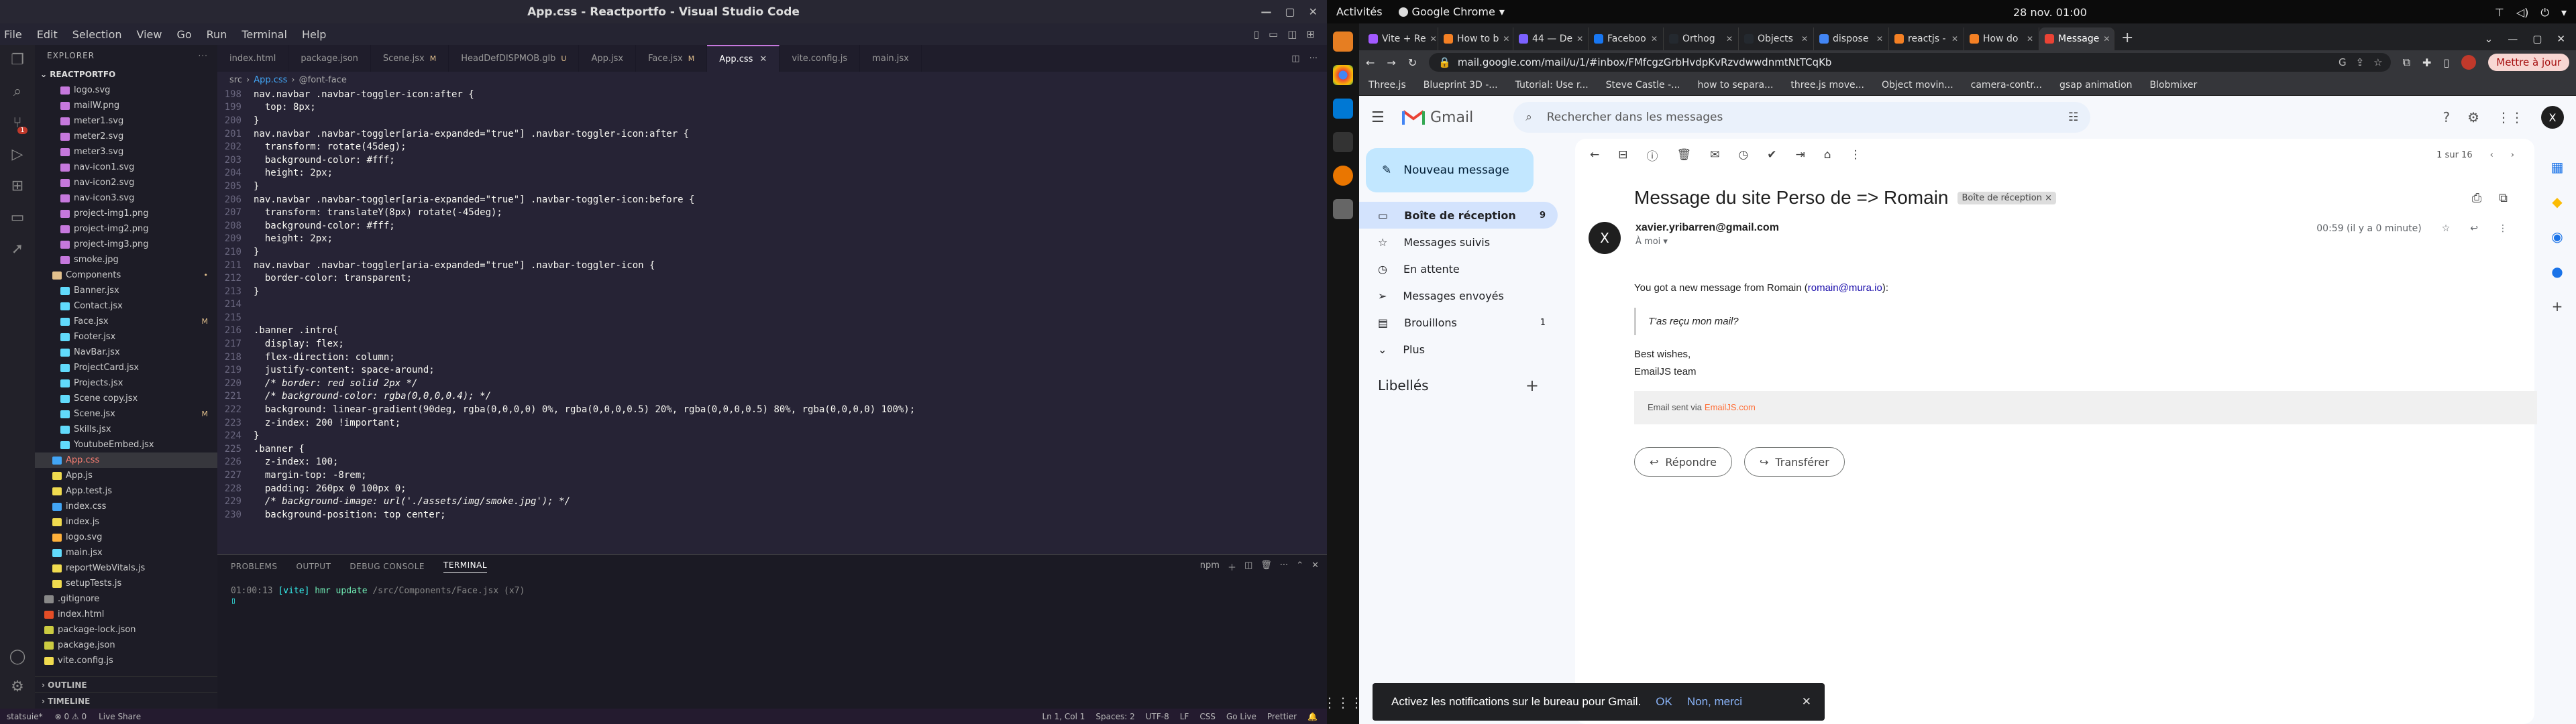 The image size is (2576, 724). Describe the element at coordinates (2489, 39) in the screenshot. I see `tab-search-icon: ⌄` at that location.